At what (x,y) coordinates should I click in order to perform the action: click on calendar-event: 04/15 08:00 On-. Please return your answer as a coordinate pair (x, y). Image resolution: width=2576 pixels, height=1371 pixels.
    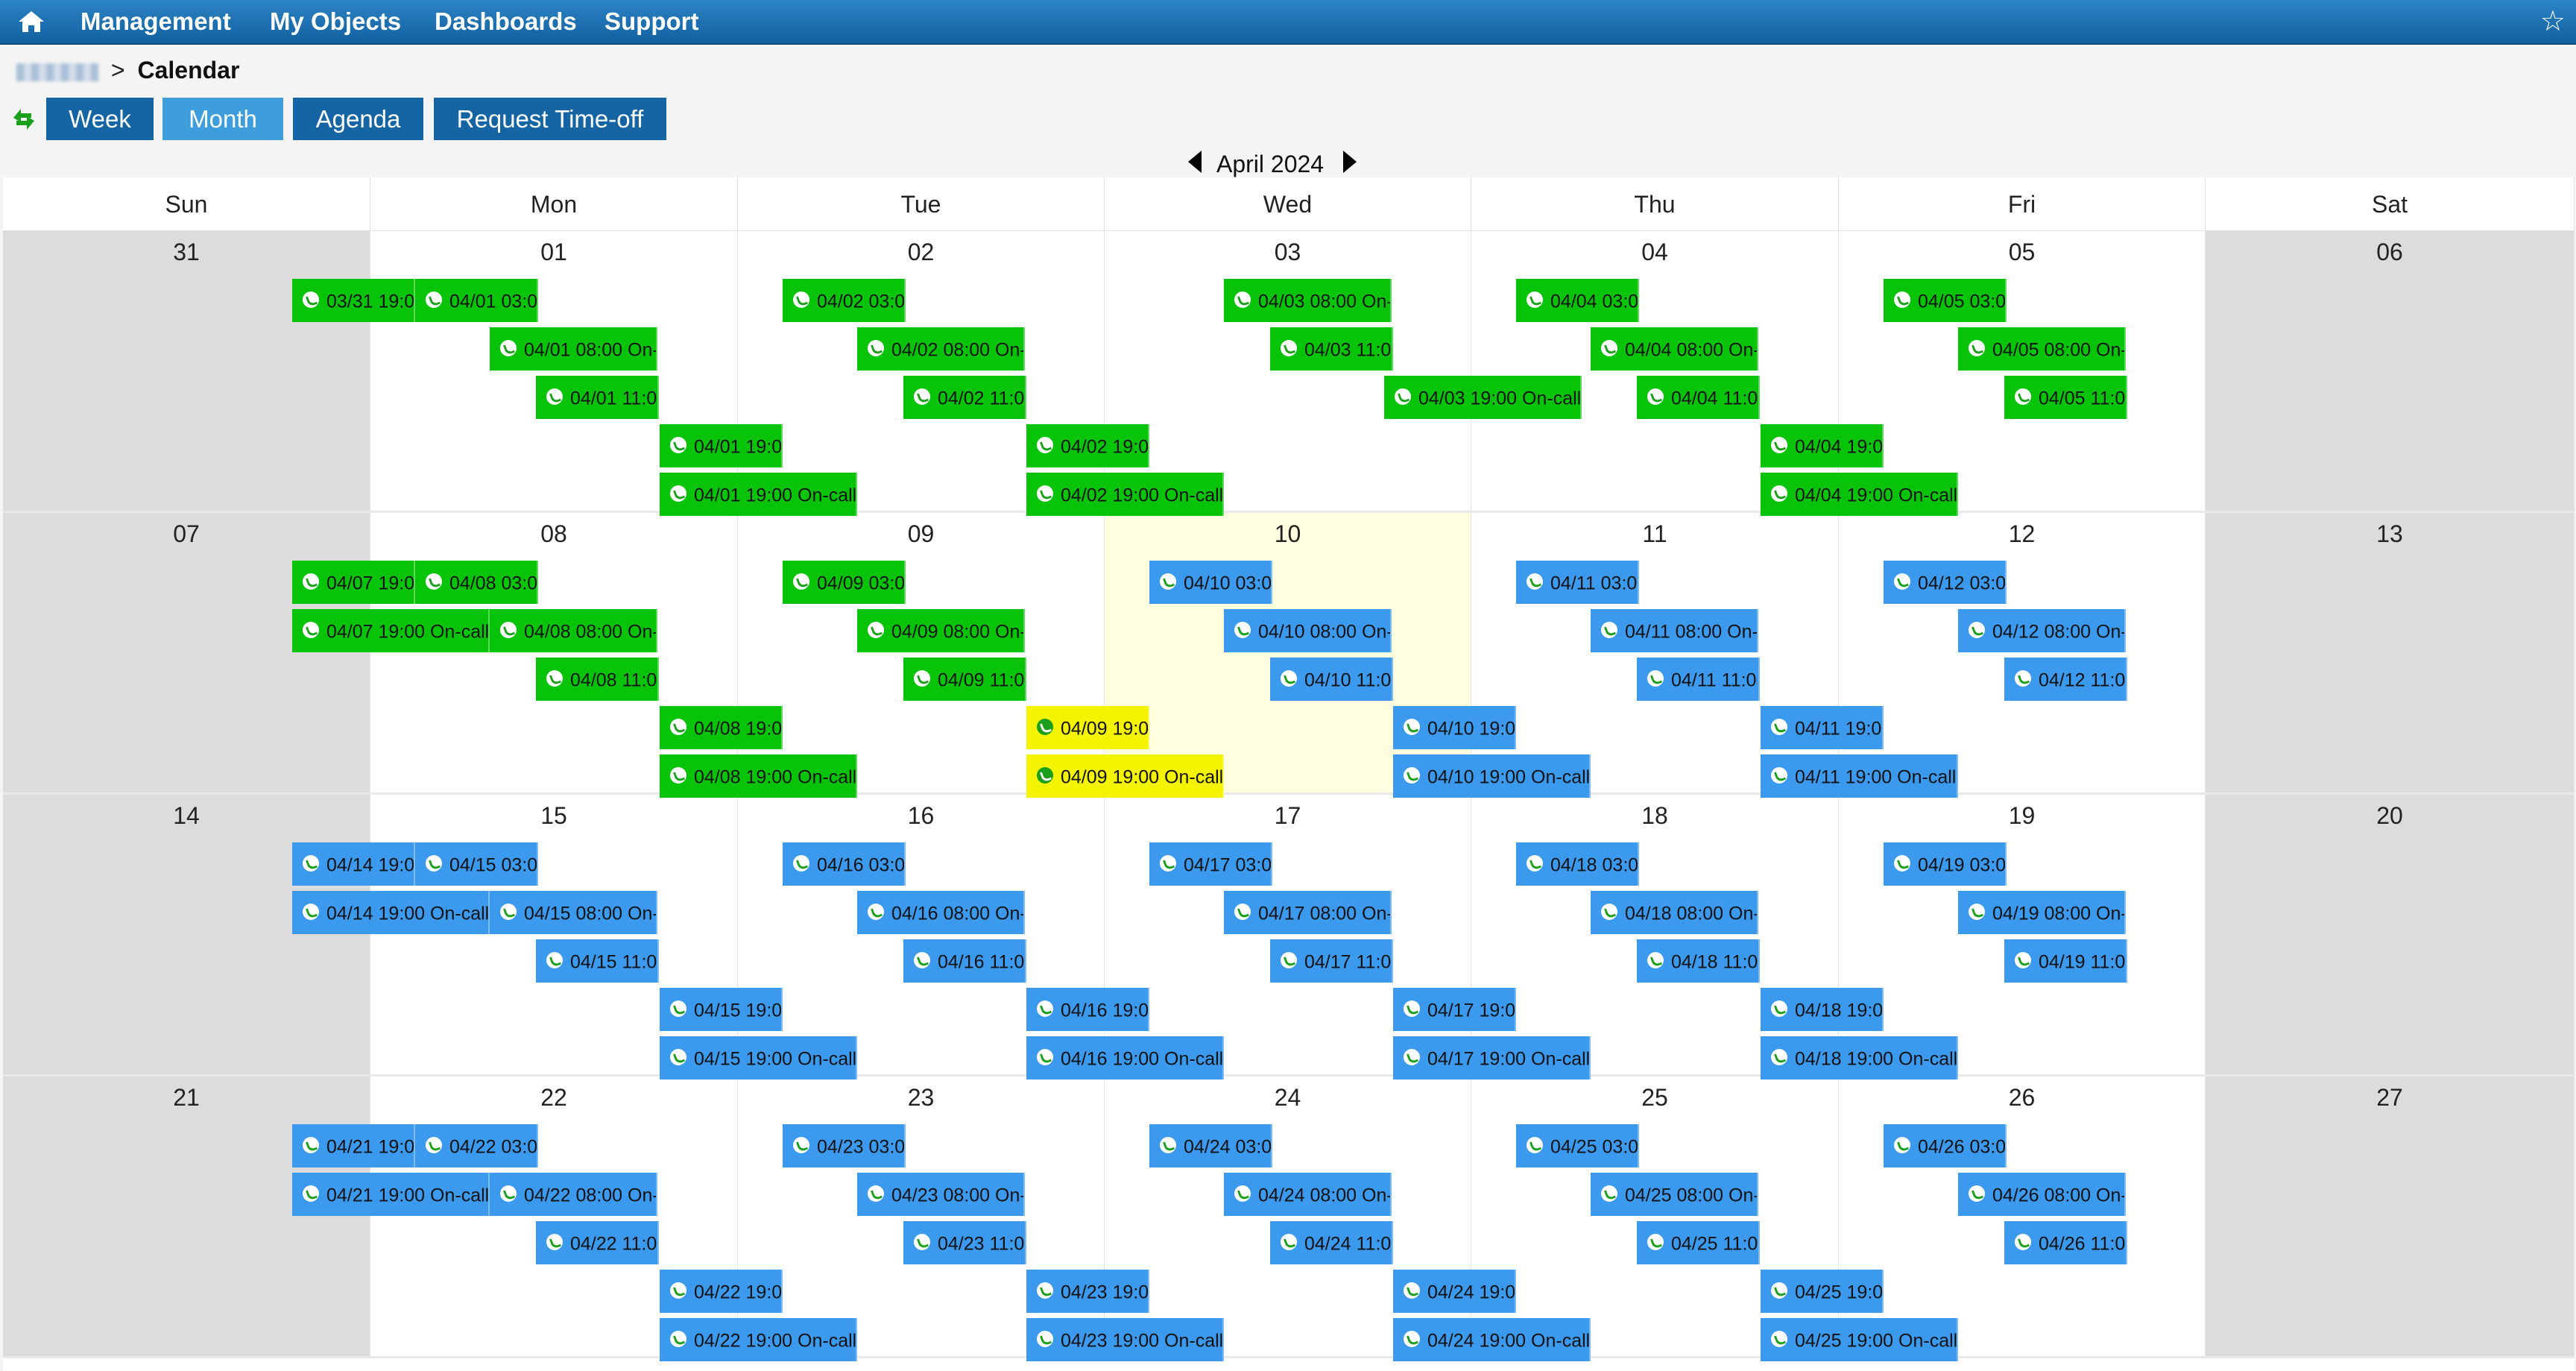
    Looking at the image, I should click on (574, 912).